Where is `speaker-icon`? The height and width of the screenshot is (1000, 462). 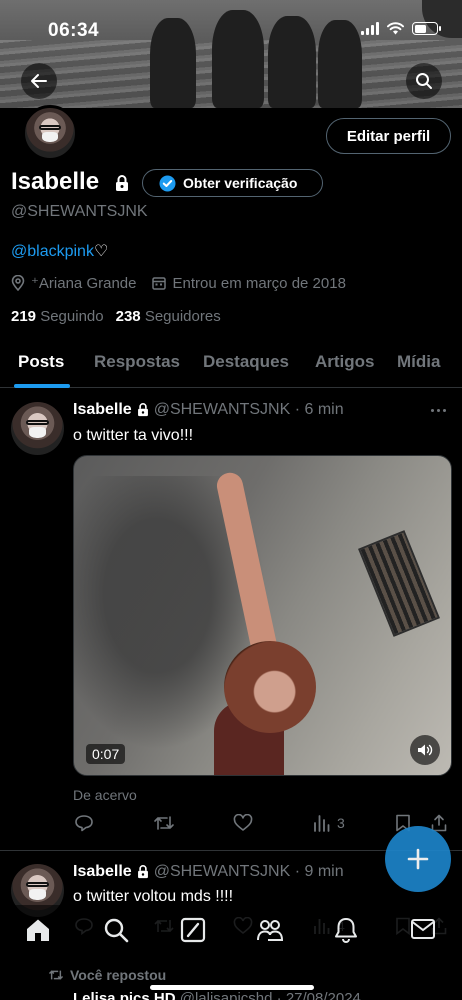
speaker-icon is located at coordinates (425, 750).